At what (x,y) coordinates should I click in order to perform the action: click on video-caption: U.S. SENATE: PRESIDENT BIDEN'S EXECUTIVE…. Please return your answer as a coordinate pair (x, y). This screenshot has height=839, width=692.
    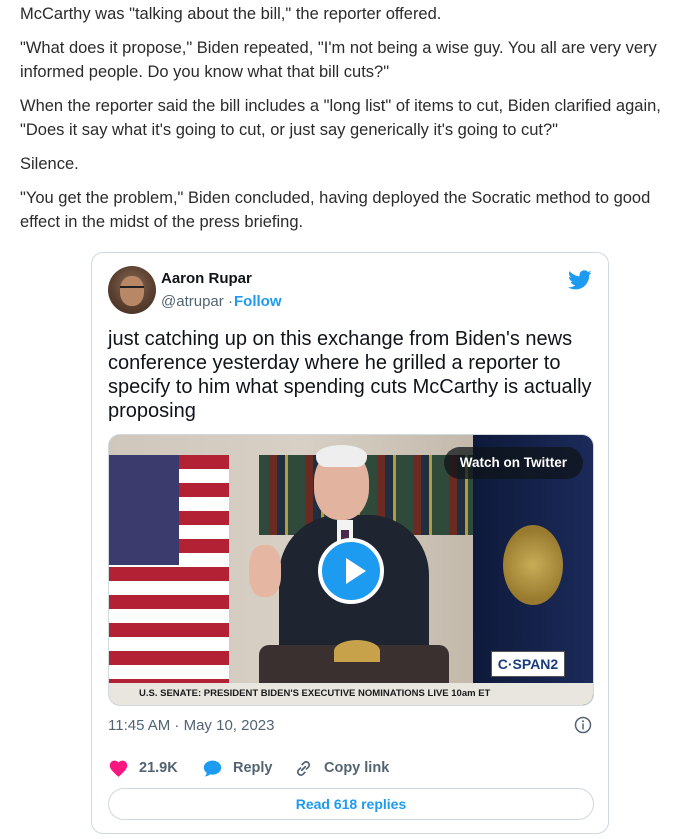
    Looking at the image, I should click on (351, 694).